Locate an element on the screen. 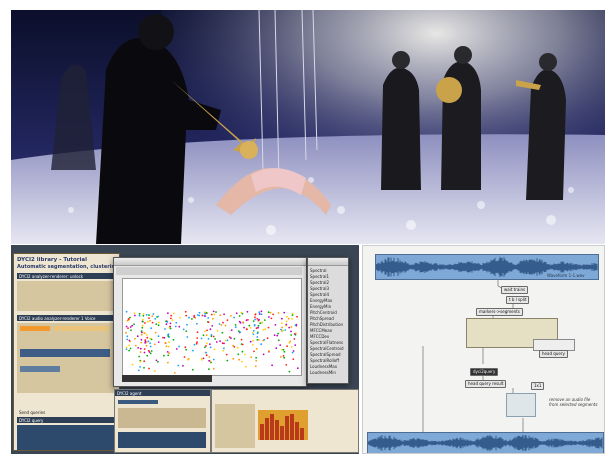 The height and width of the screenshot is (457, 606). render-bar is located at coordinates (40, 369).